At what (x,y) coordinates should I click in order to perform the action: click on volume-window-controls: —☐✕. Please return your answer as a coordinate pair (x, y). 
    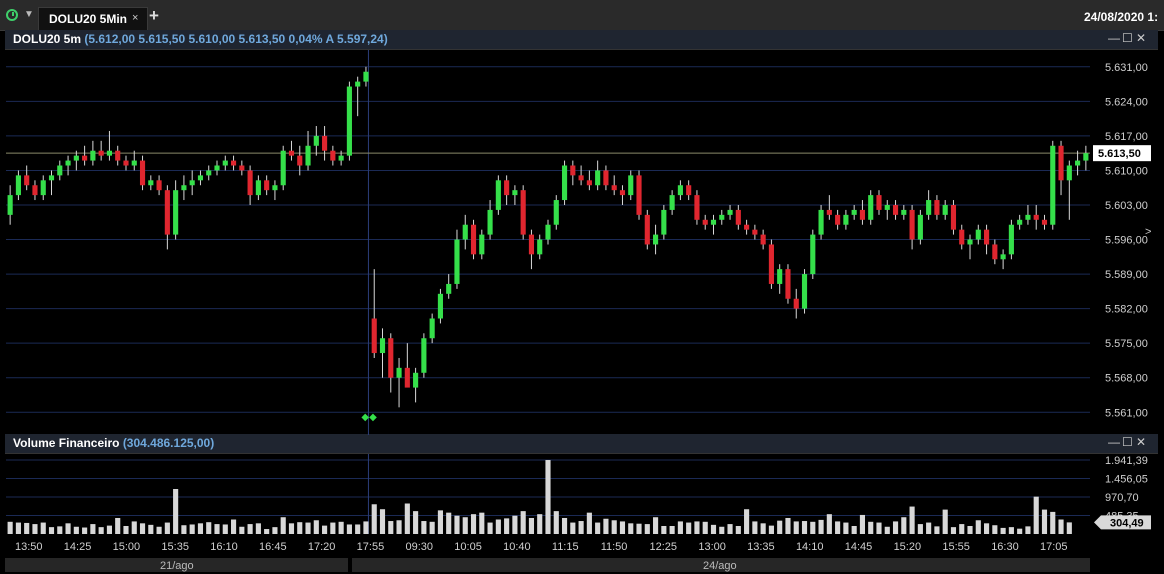
    Looking at the image, I should click on (1129, 442).